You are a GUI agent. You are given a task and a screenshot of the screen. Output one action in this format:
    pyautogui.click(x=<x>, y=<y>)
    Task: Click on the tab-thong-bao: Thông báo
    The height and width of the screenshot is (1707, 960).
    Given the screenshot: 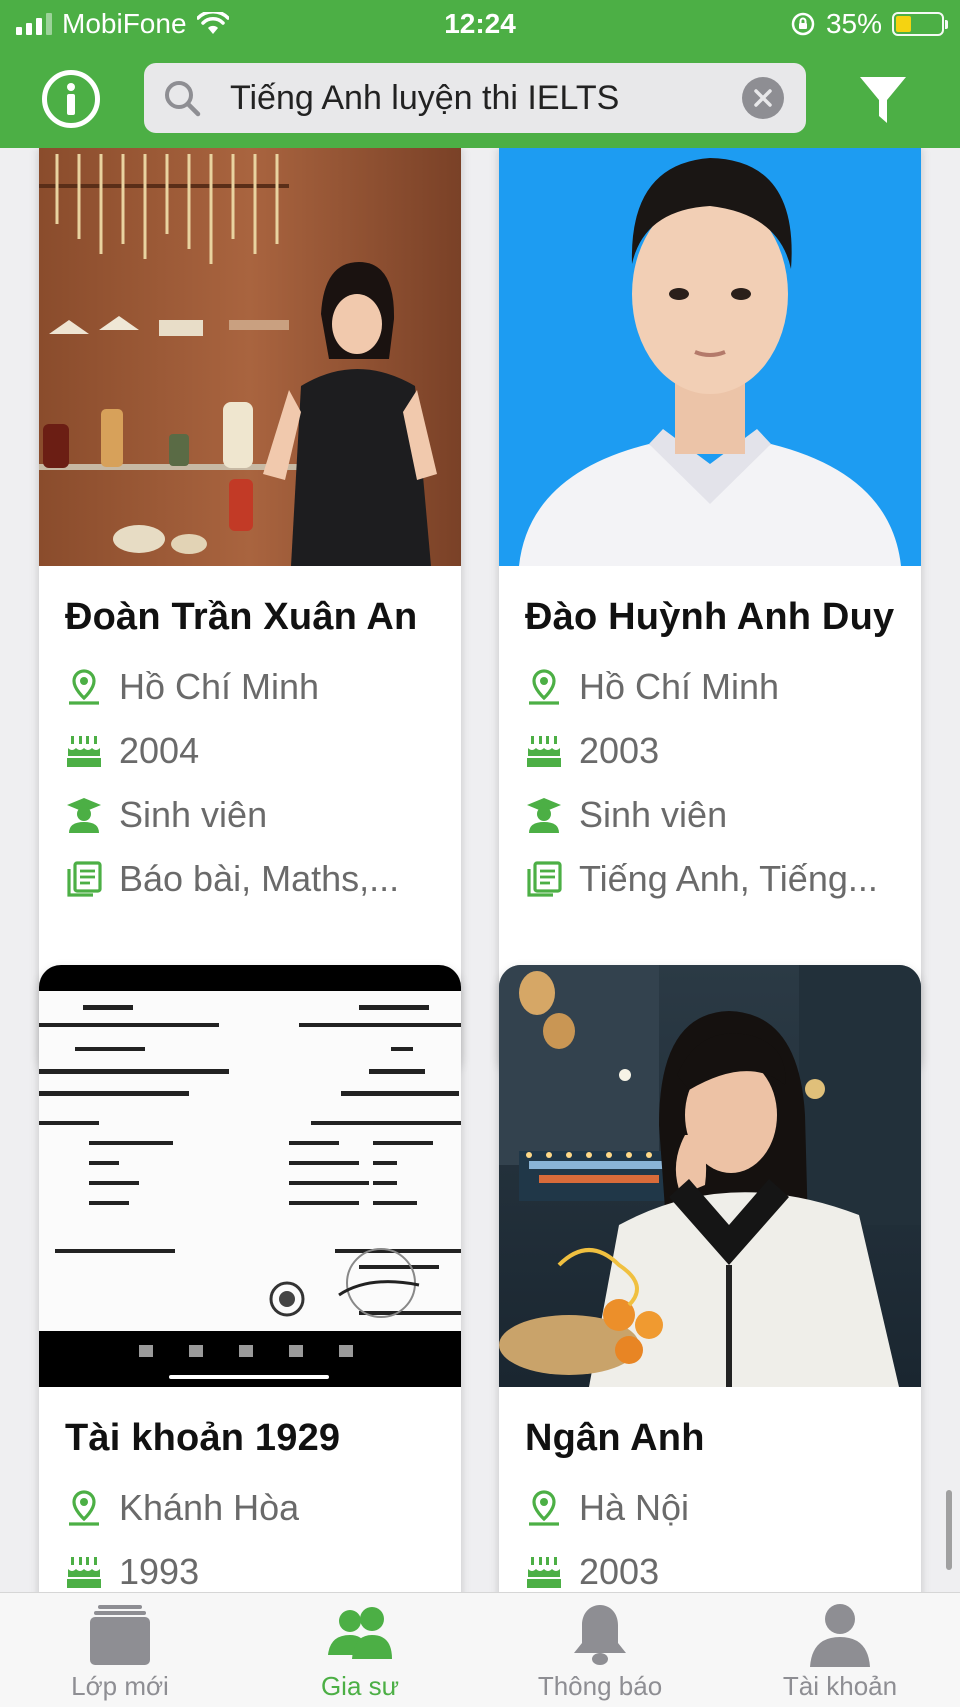 What is the action you would take?
    pyautogui.click(x=600, y=1650)
    